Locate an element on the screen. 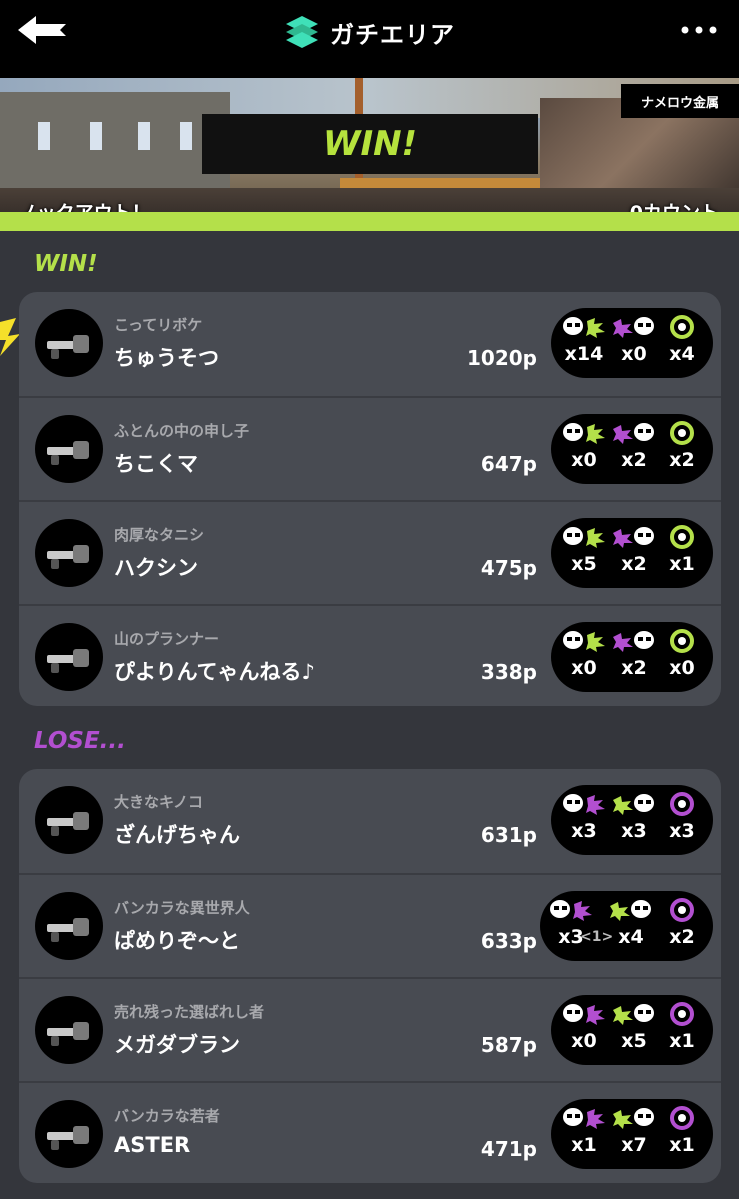 The height and width of the screenshot is (1199, 739). charger-weapon-icon is located at coordinates (68, 661).